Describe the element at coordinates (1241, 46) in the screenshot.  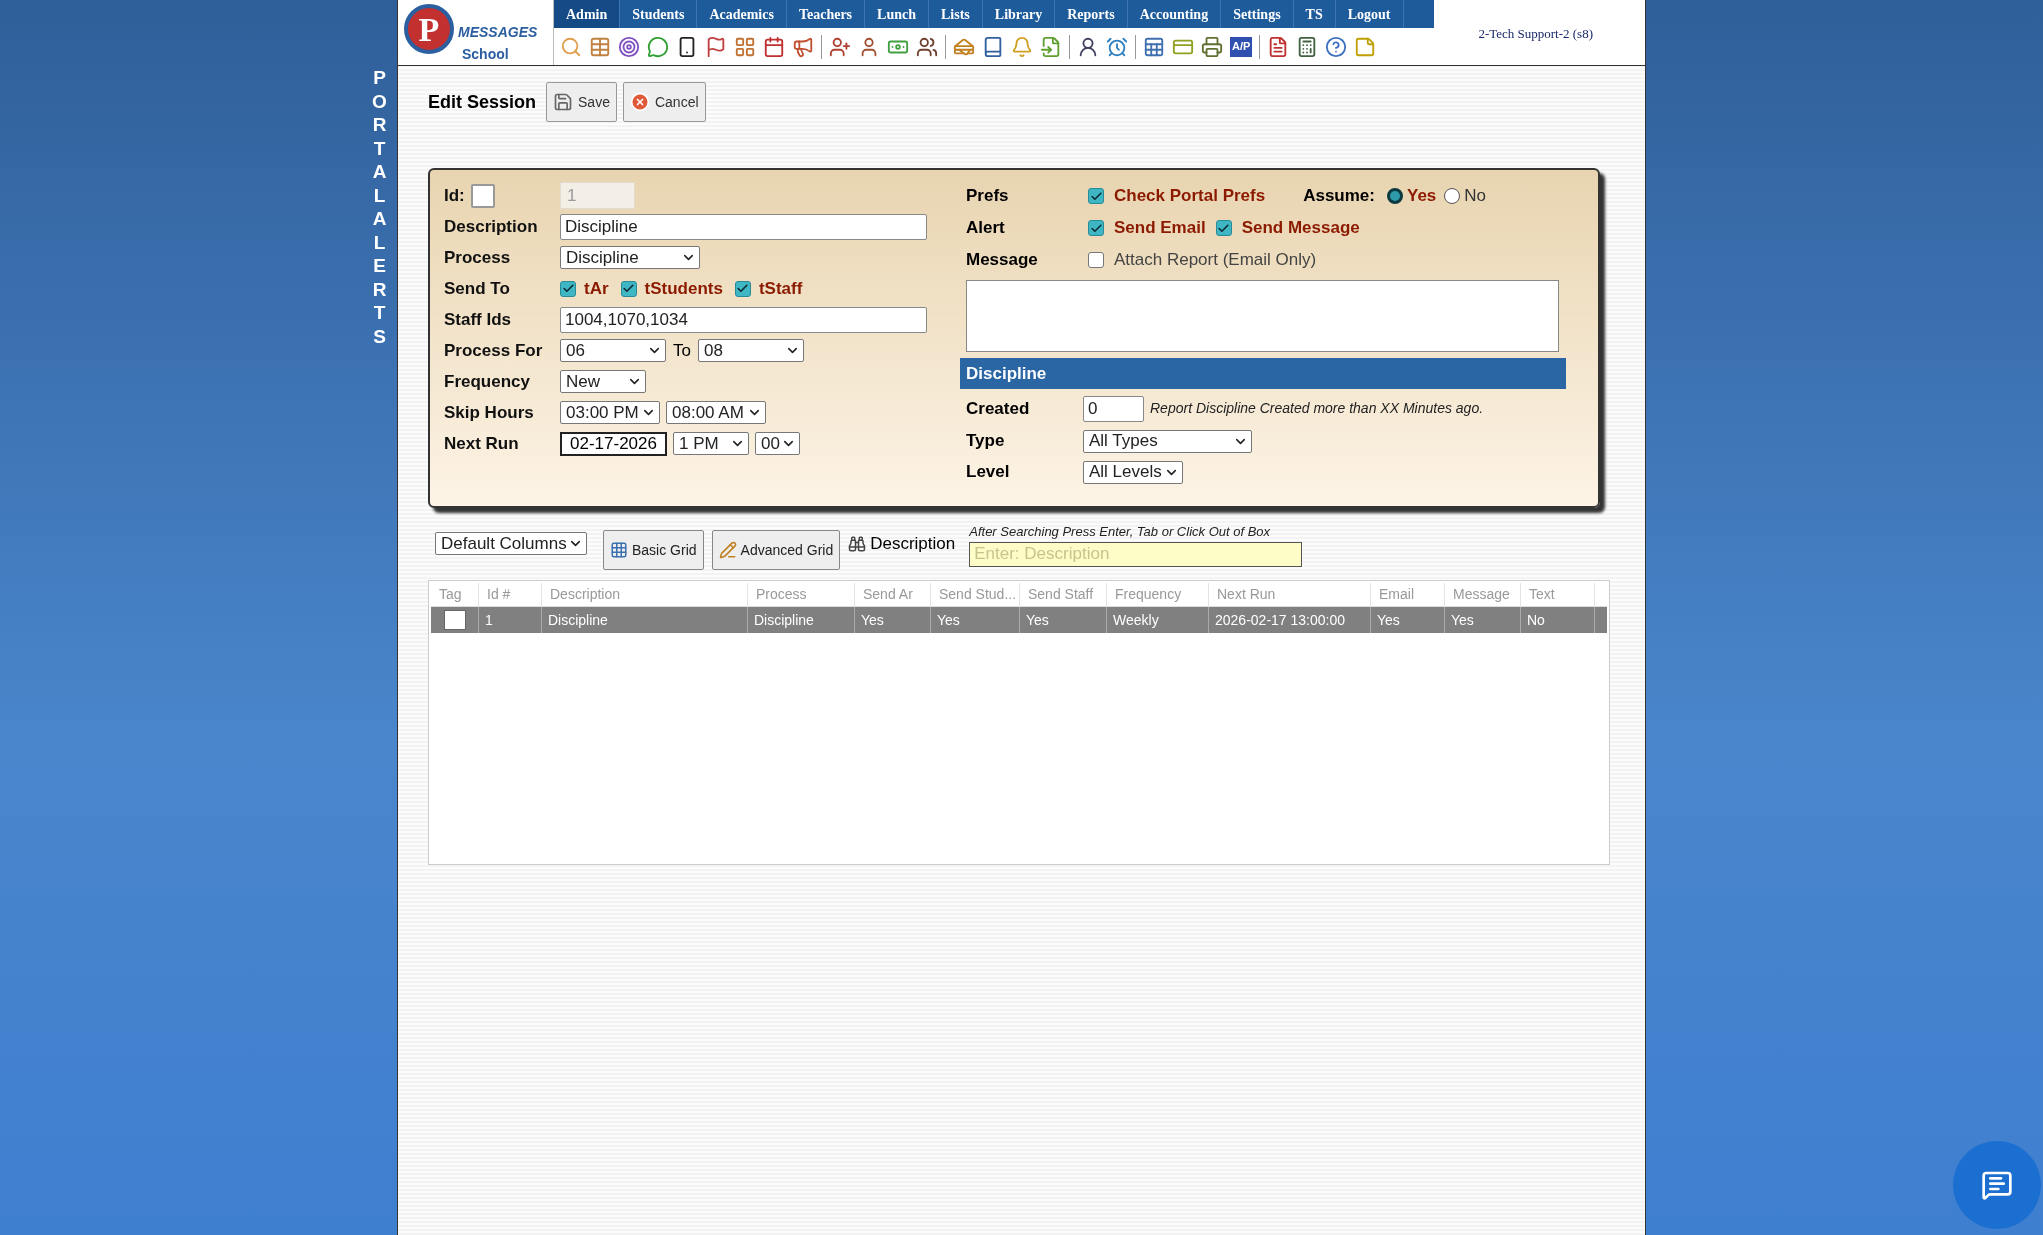
I see `ap-toolbar-button: A/P` at that location.